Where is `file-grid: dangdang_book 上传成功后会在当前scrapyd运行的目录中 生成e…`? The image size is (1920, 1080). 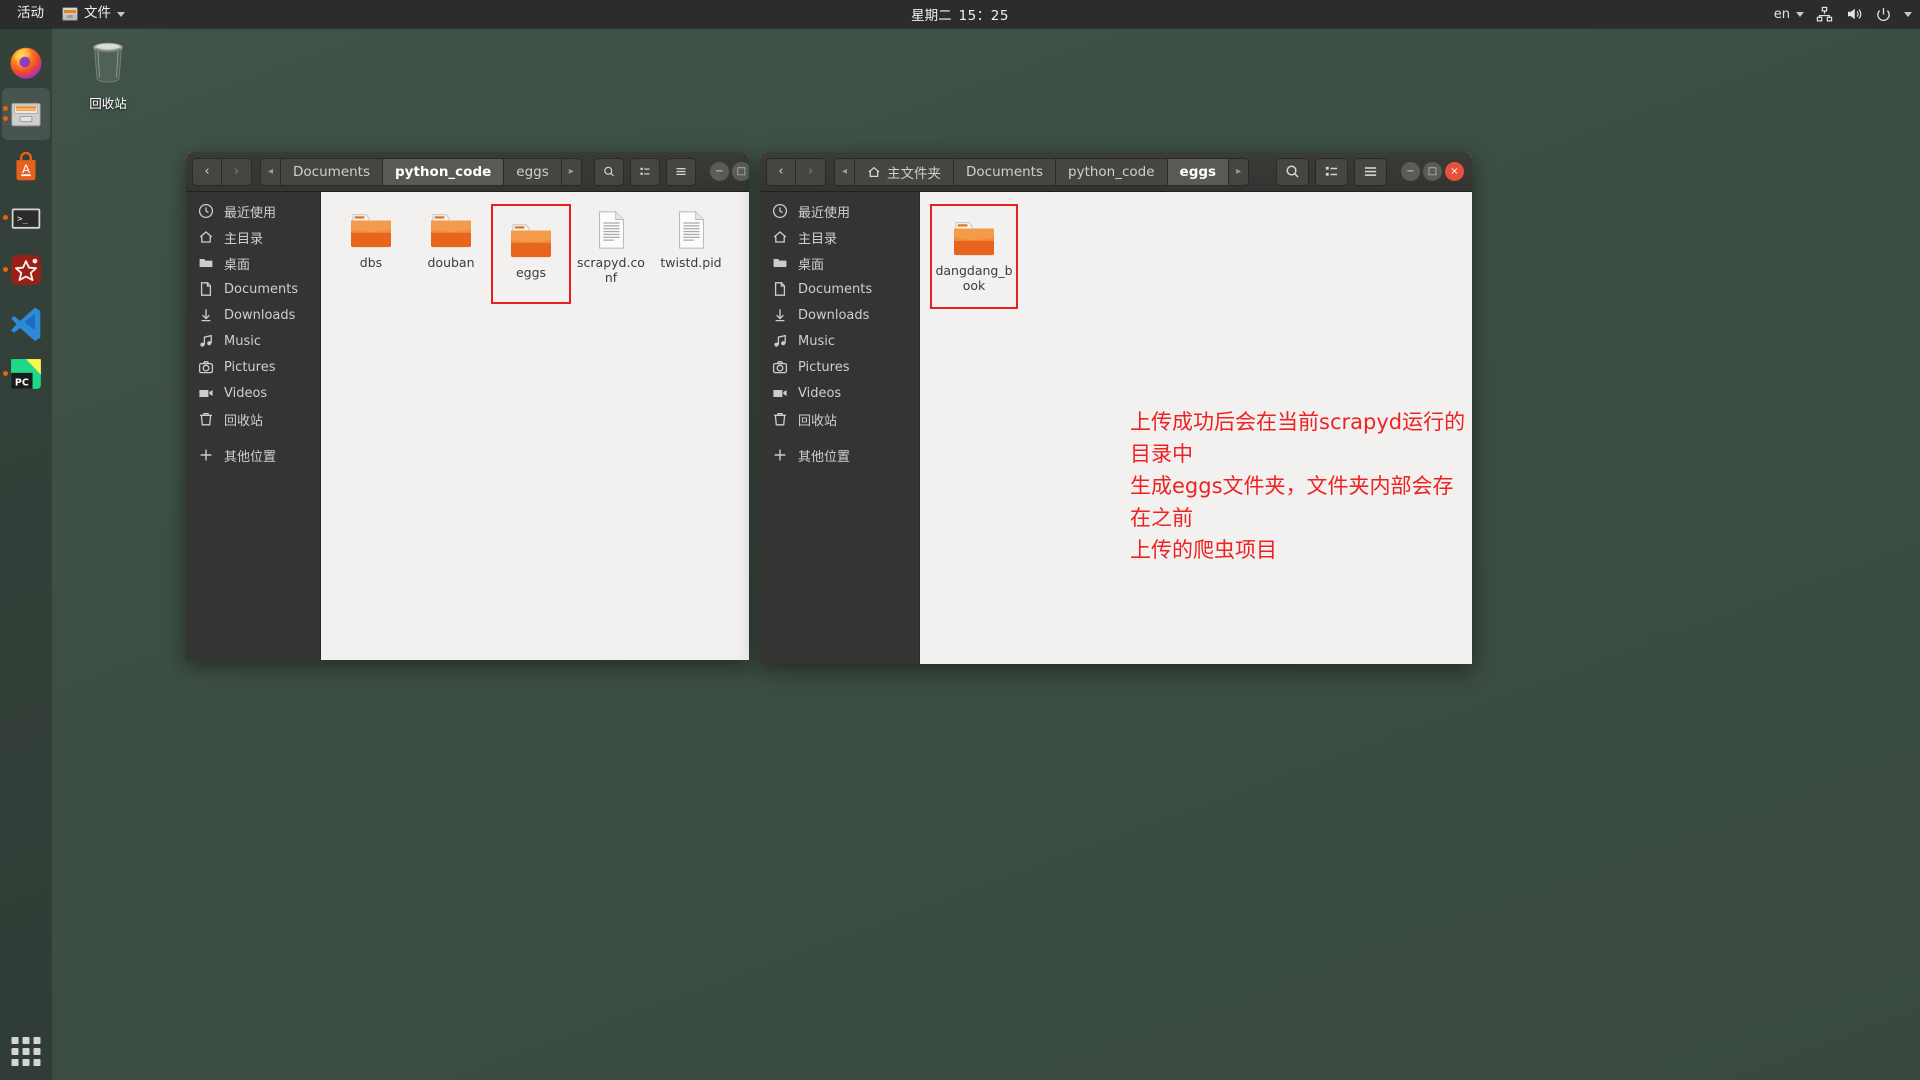
file-grid: dangdang_book 上传成功后会在当前scrapyd运行的目录中 生成e… is located at coordinates (1196, 428).